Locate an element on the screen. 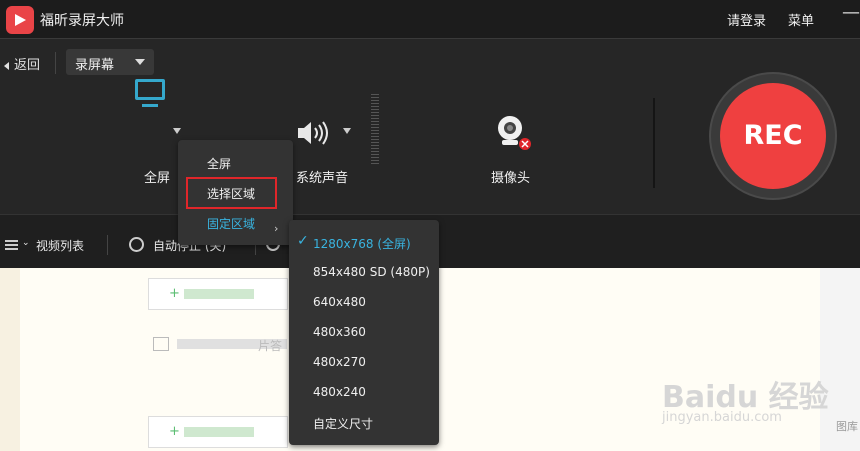  size-option: 480x270 is located at coordinates (339, 362).